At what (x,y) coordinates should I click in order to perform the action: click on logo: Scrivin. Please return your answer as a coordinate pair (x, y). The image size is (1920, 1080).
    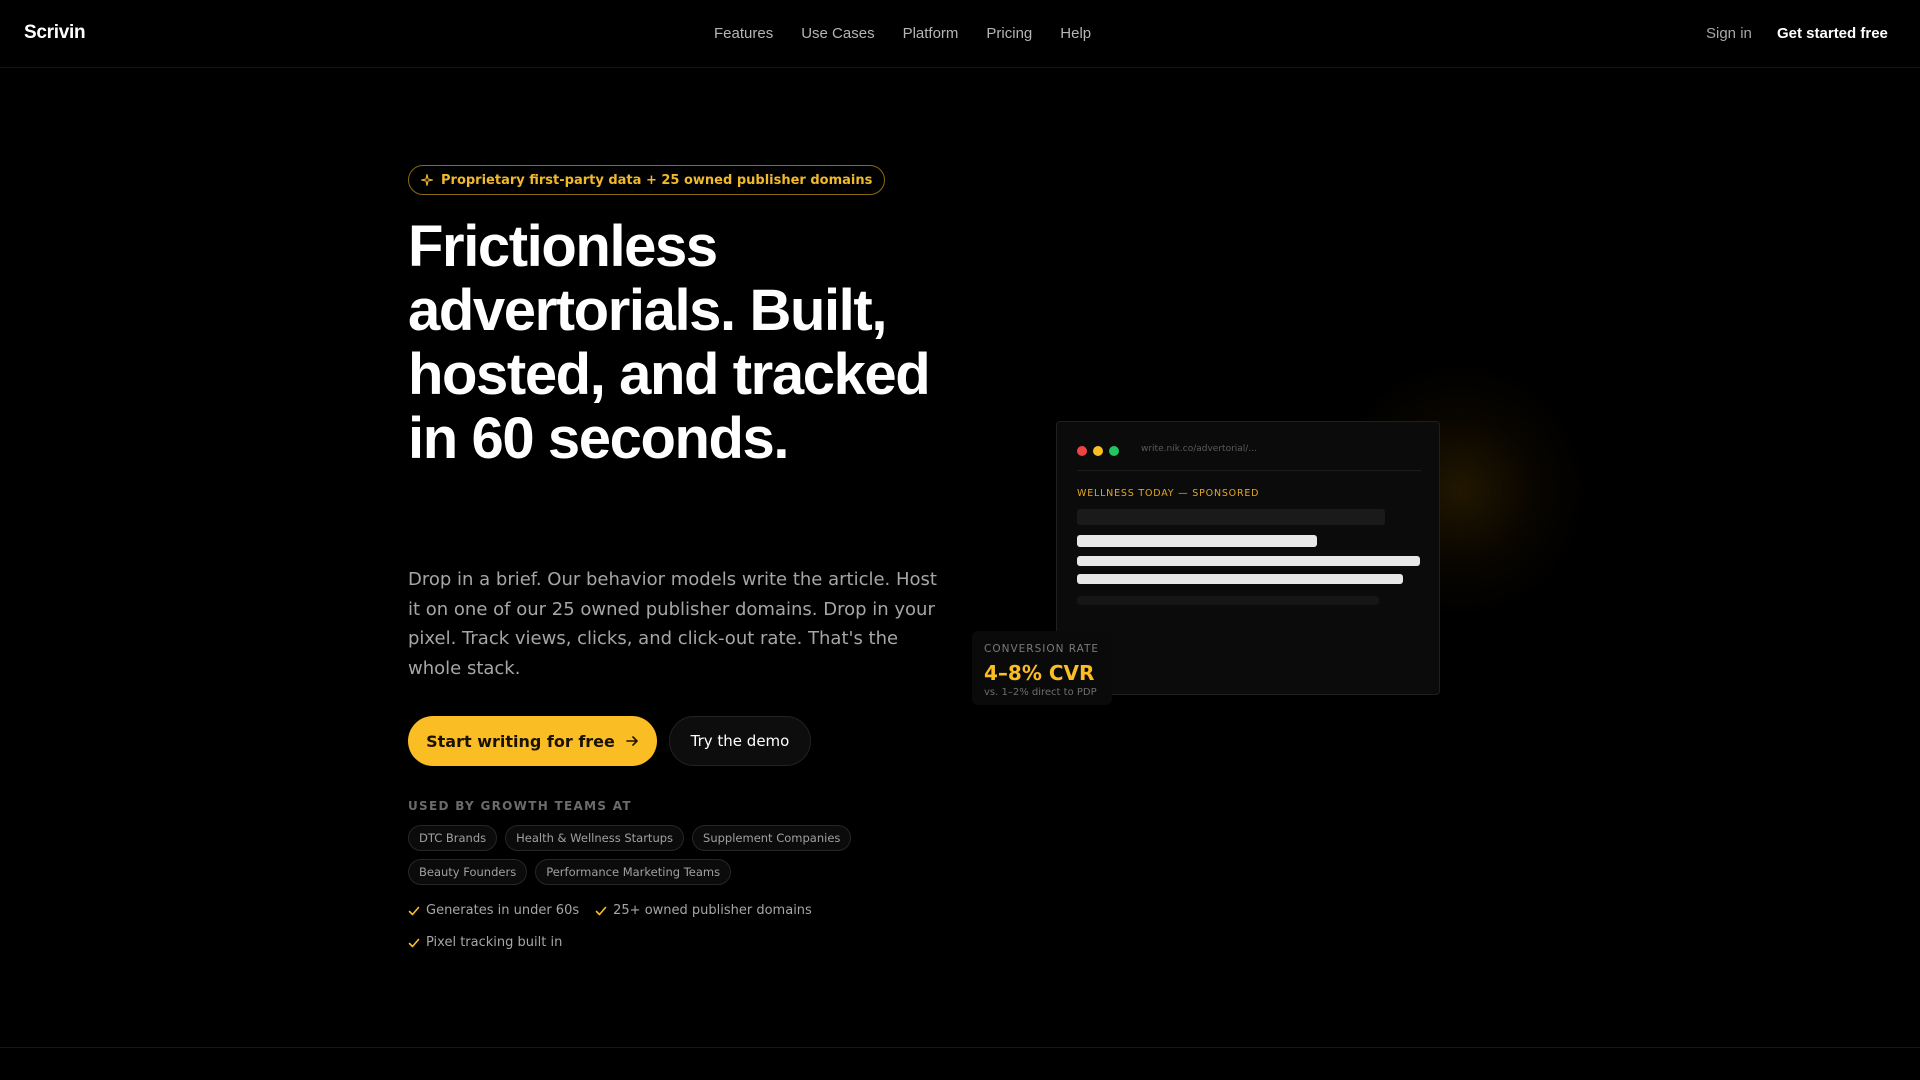
    Looking at the image, I should click on (55, 33).